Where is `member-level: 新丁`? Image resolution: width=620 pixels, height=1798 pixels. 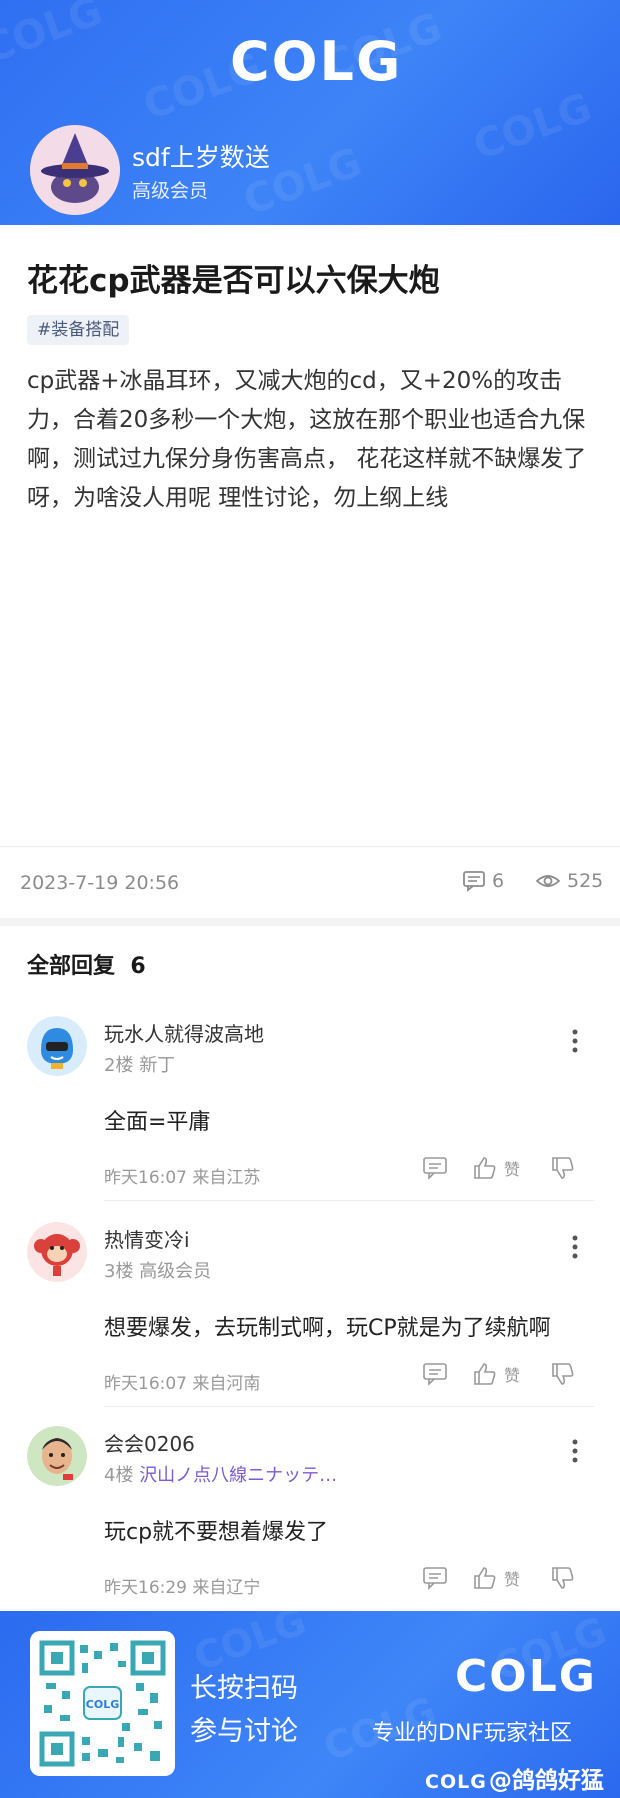
member-level: 新丁 is located at coordinates (157, 1065).